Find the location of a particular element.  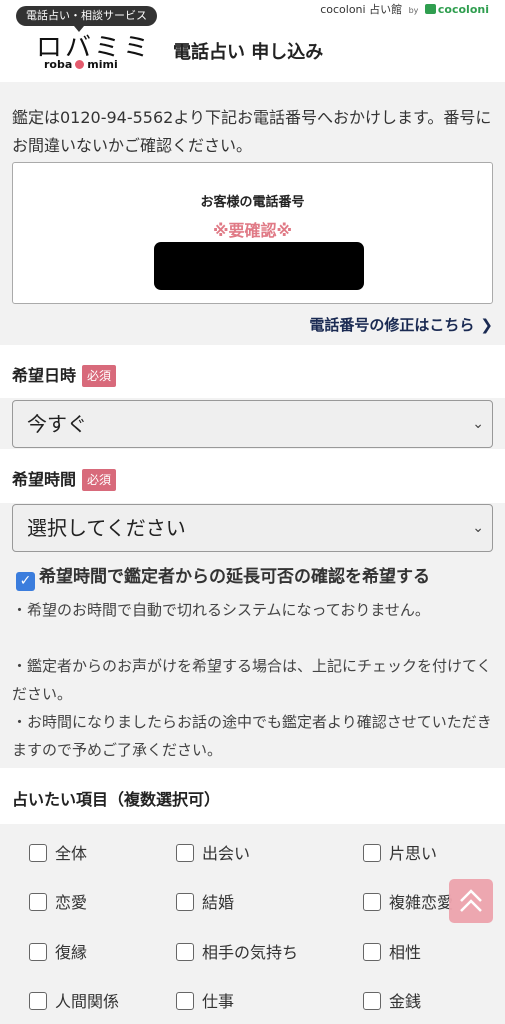

topic-checkbox: 金銭 is located at coordinates (392, 1000).